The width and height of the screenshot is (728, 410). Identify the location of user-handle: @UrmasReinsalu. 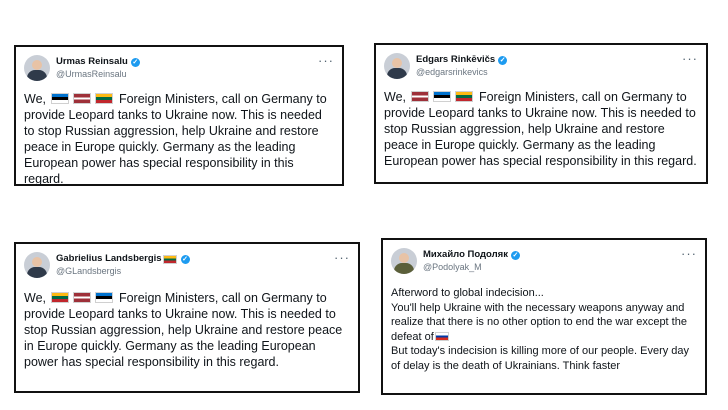
(98, 74).